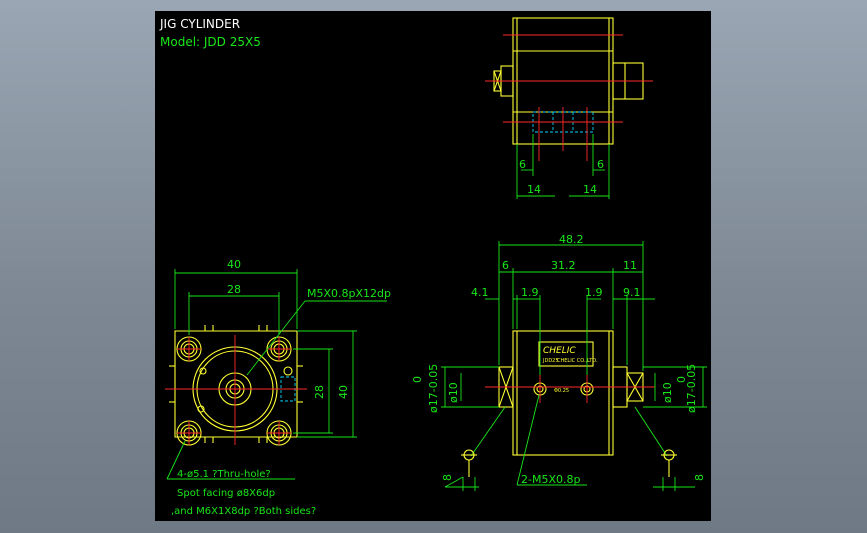 This screenshot has width=867, height=533. I want to click on dim-dia-10-left: ø10, so click(453, 392).